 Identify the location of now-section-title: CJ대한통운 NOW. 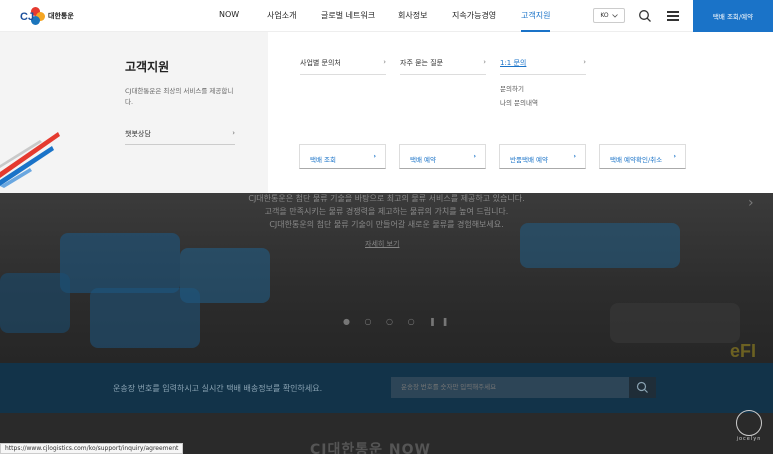
(370, 448).